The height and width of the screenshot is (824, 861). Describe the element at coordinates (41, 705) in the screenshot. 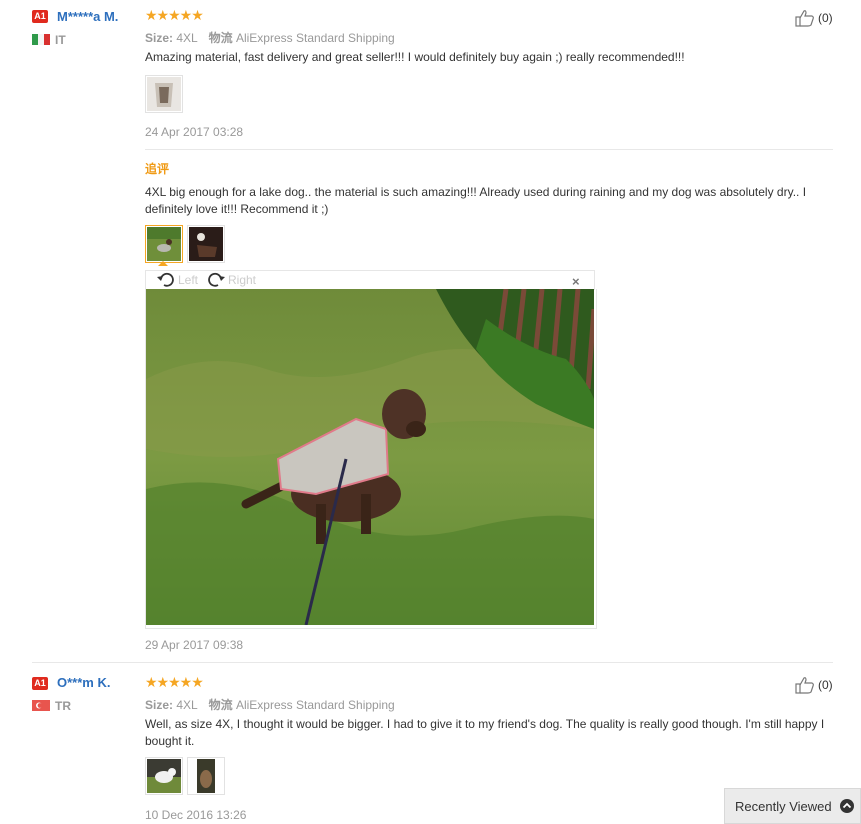

I see `flag-turkey-icon` at that location.